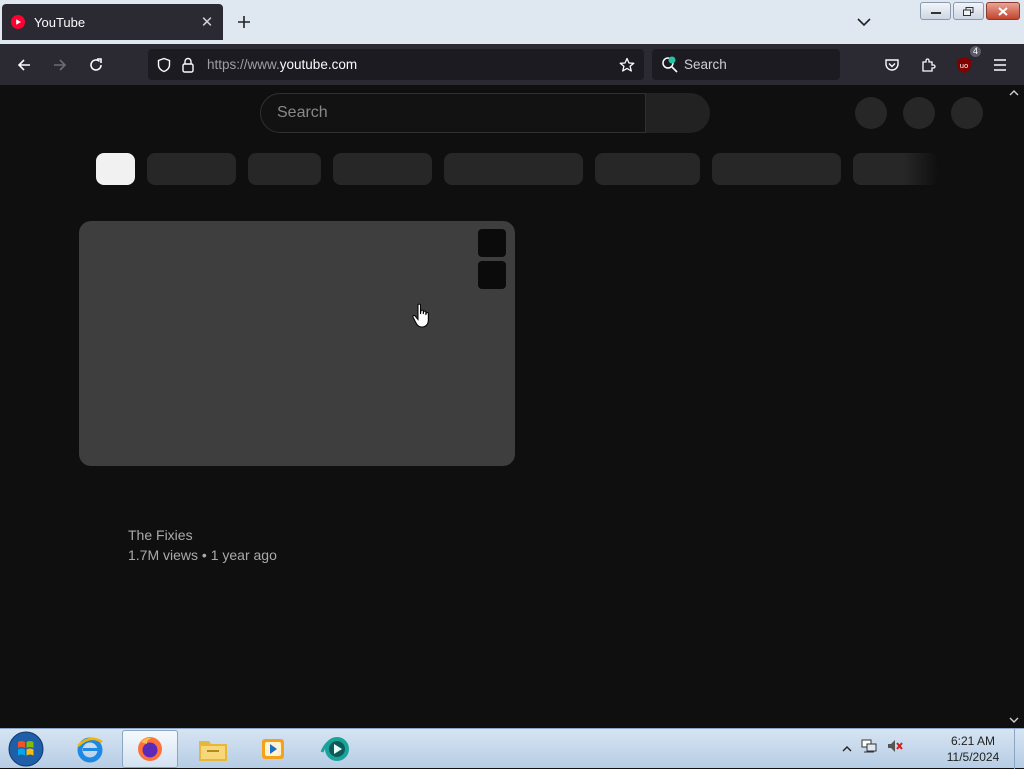 The width and height of the screenshot is (1024, 769). I want to click on restore-button, so click(968, 11).